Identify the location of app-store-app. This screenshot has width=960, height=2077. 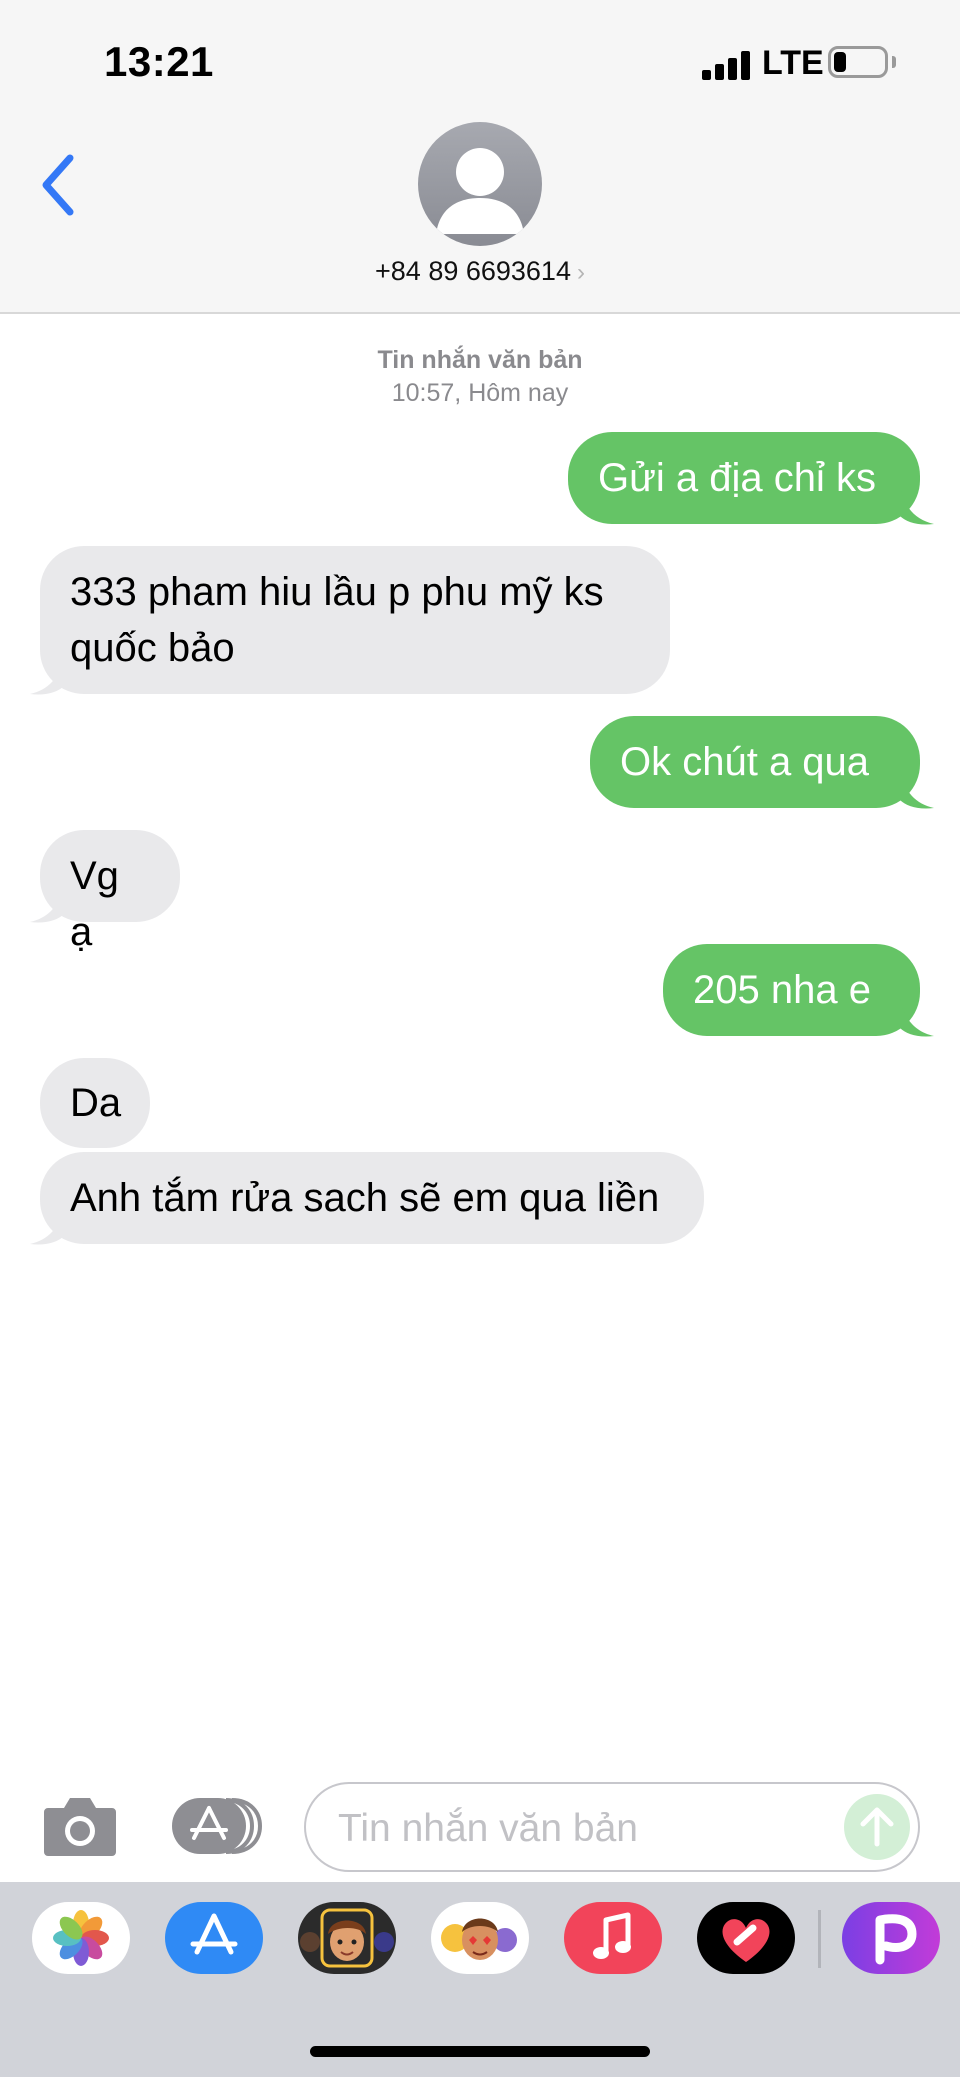
(214, 1938).